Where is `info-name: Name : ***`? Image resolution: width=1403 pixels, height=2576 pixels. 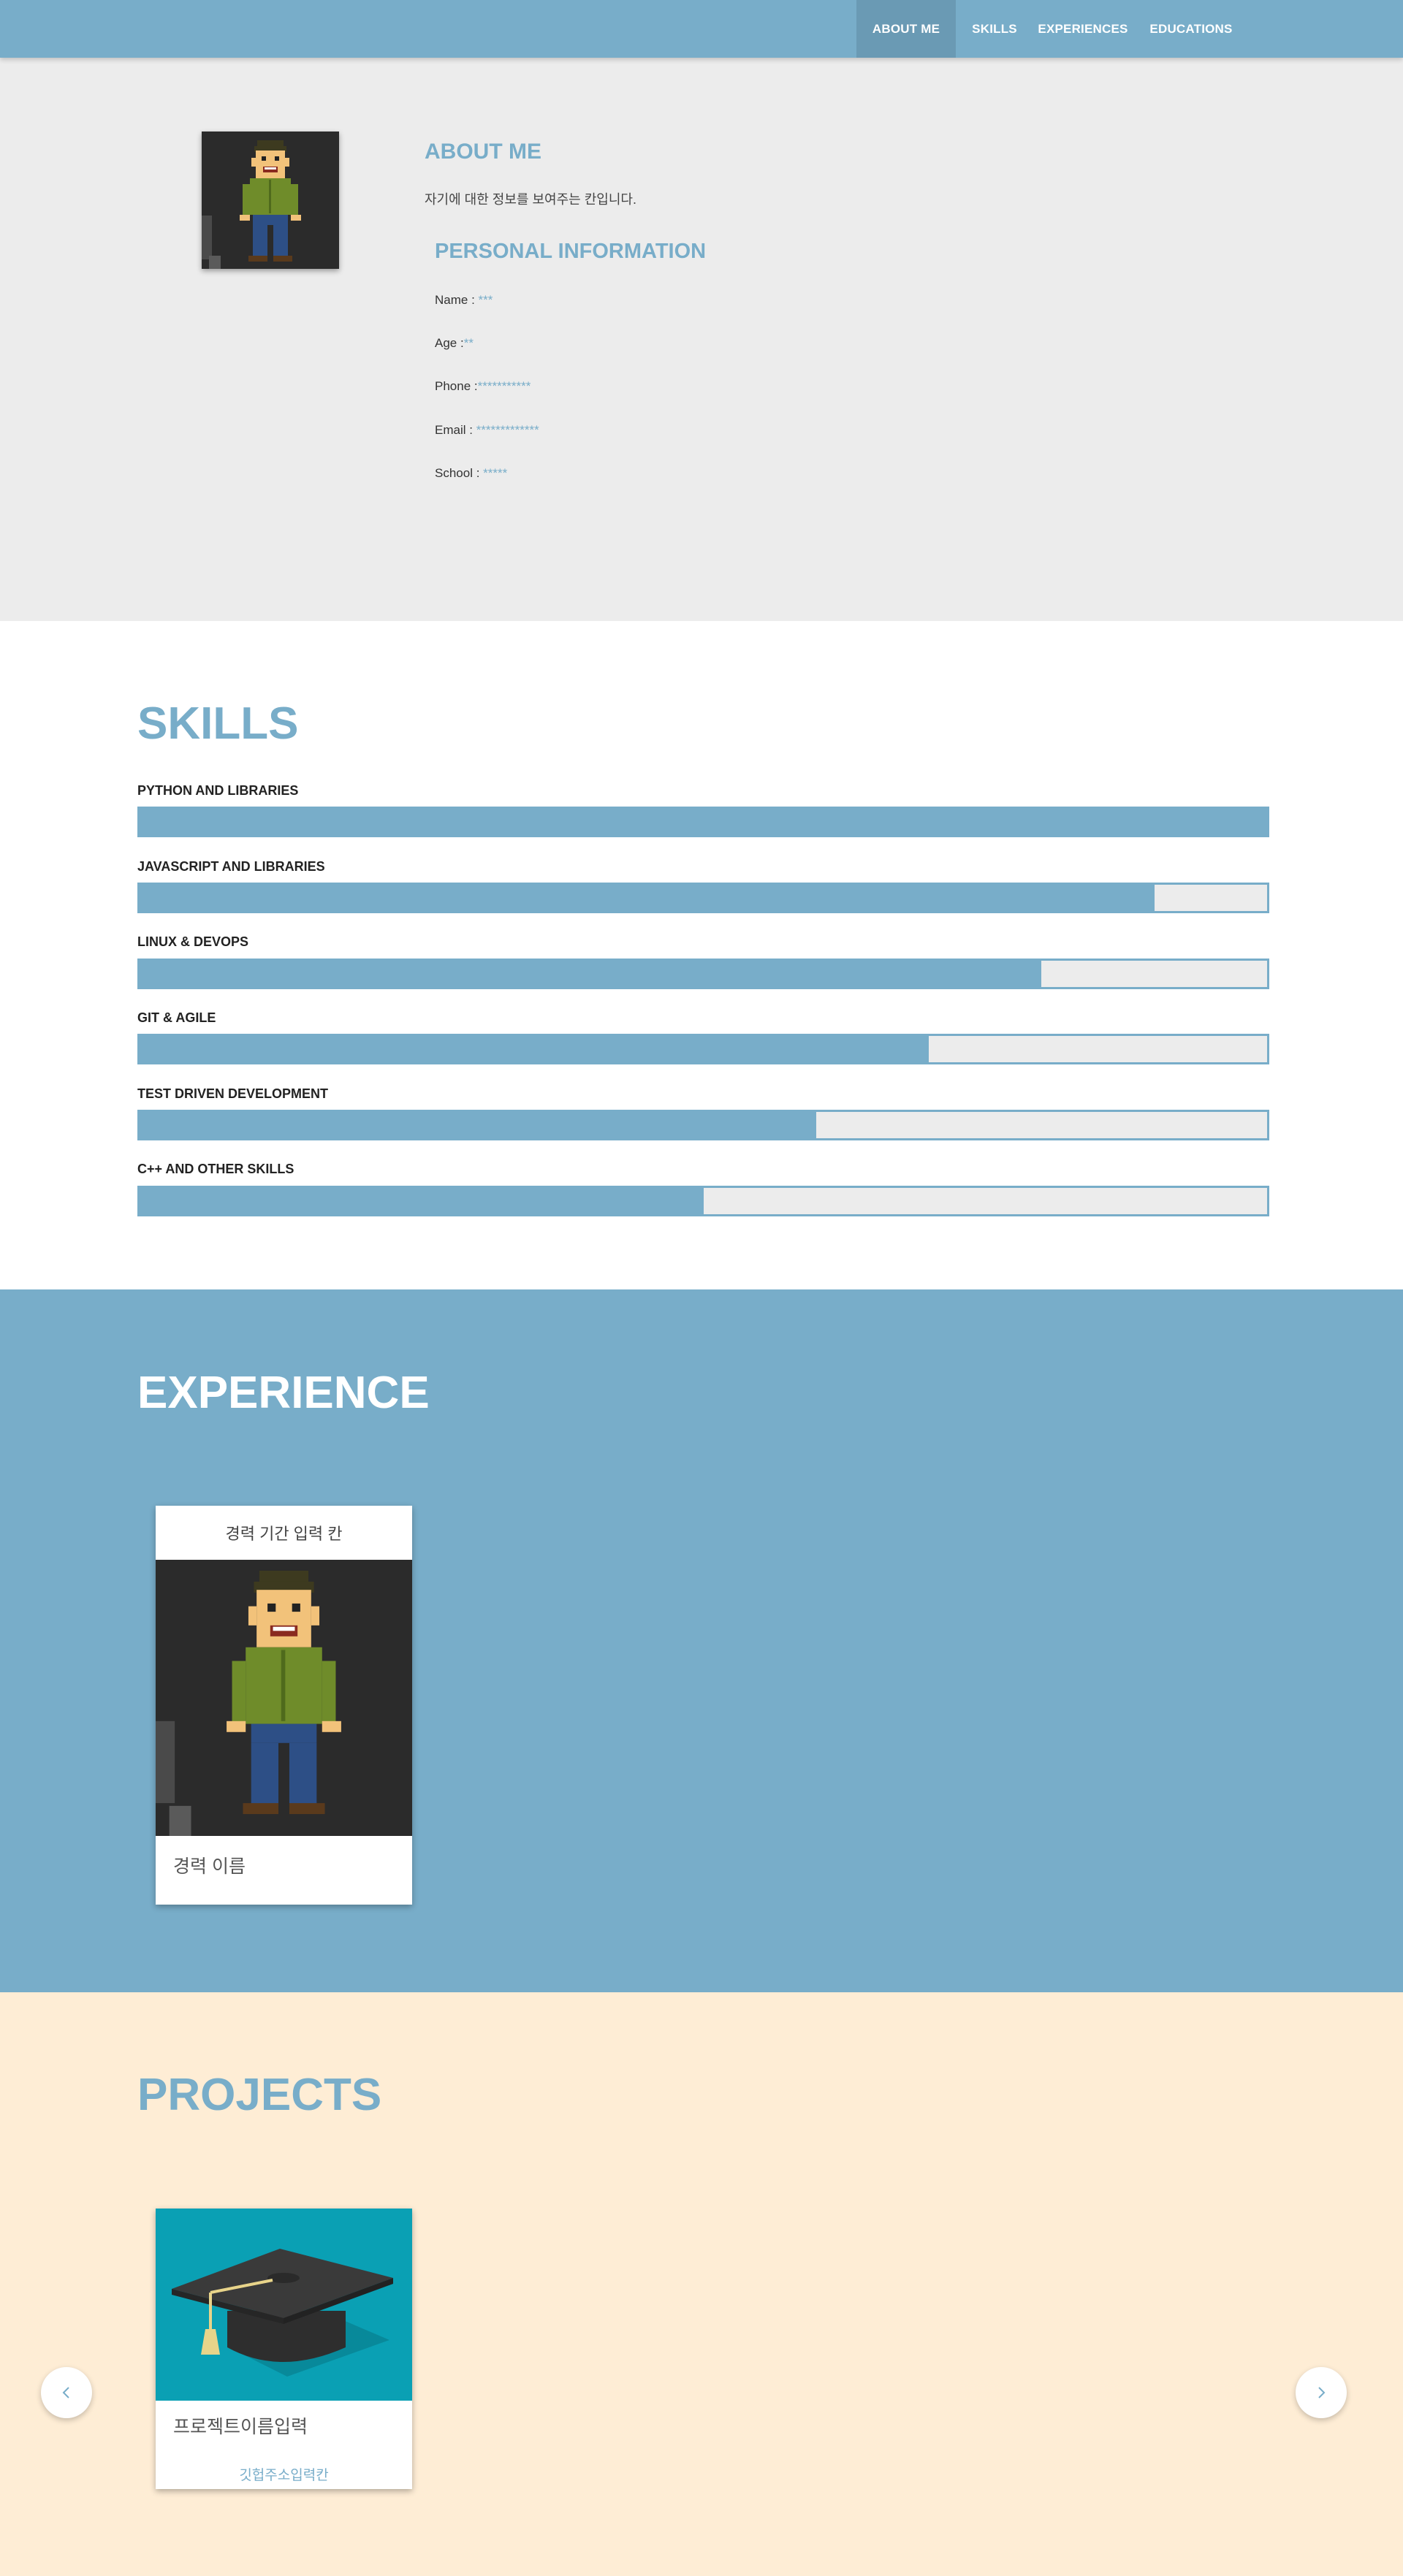 info-name: Name : *** is located at coordinates (464, 300).